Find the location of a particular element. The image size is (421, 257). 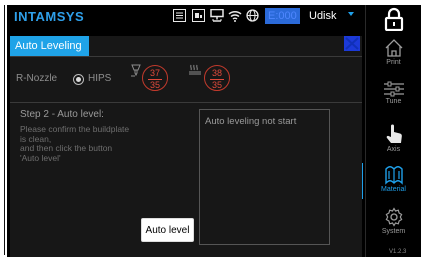

nav-item-material: Material is located at coordinates (393, 185).